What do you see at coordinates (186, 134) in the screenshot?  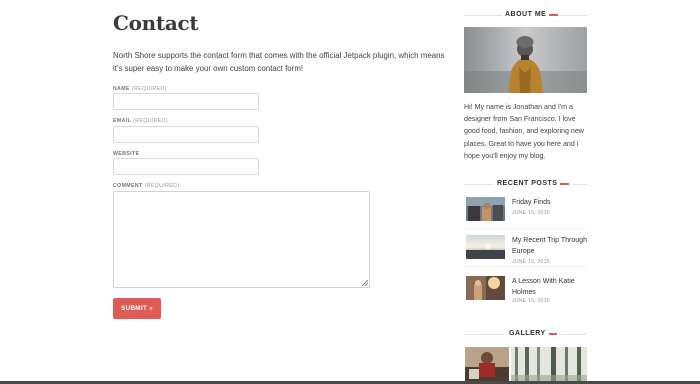 I see `email-field` at bounding box center [186, 134].